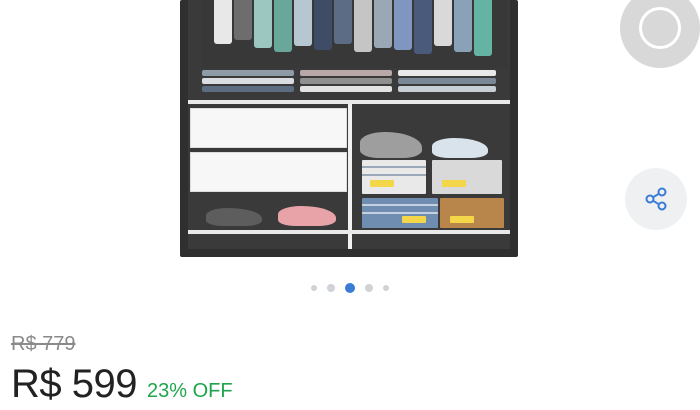  I want to click on current-price: R$ 599, so click(74, 384).